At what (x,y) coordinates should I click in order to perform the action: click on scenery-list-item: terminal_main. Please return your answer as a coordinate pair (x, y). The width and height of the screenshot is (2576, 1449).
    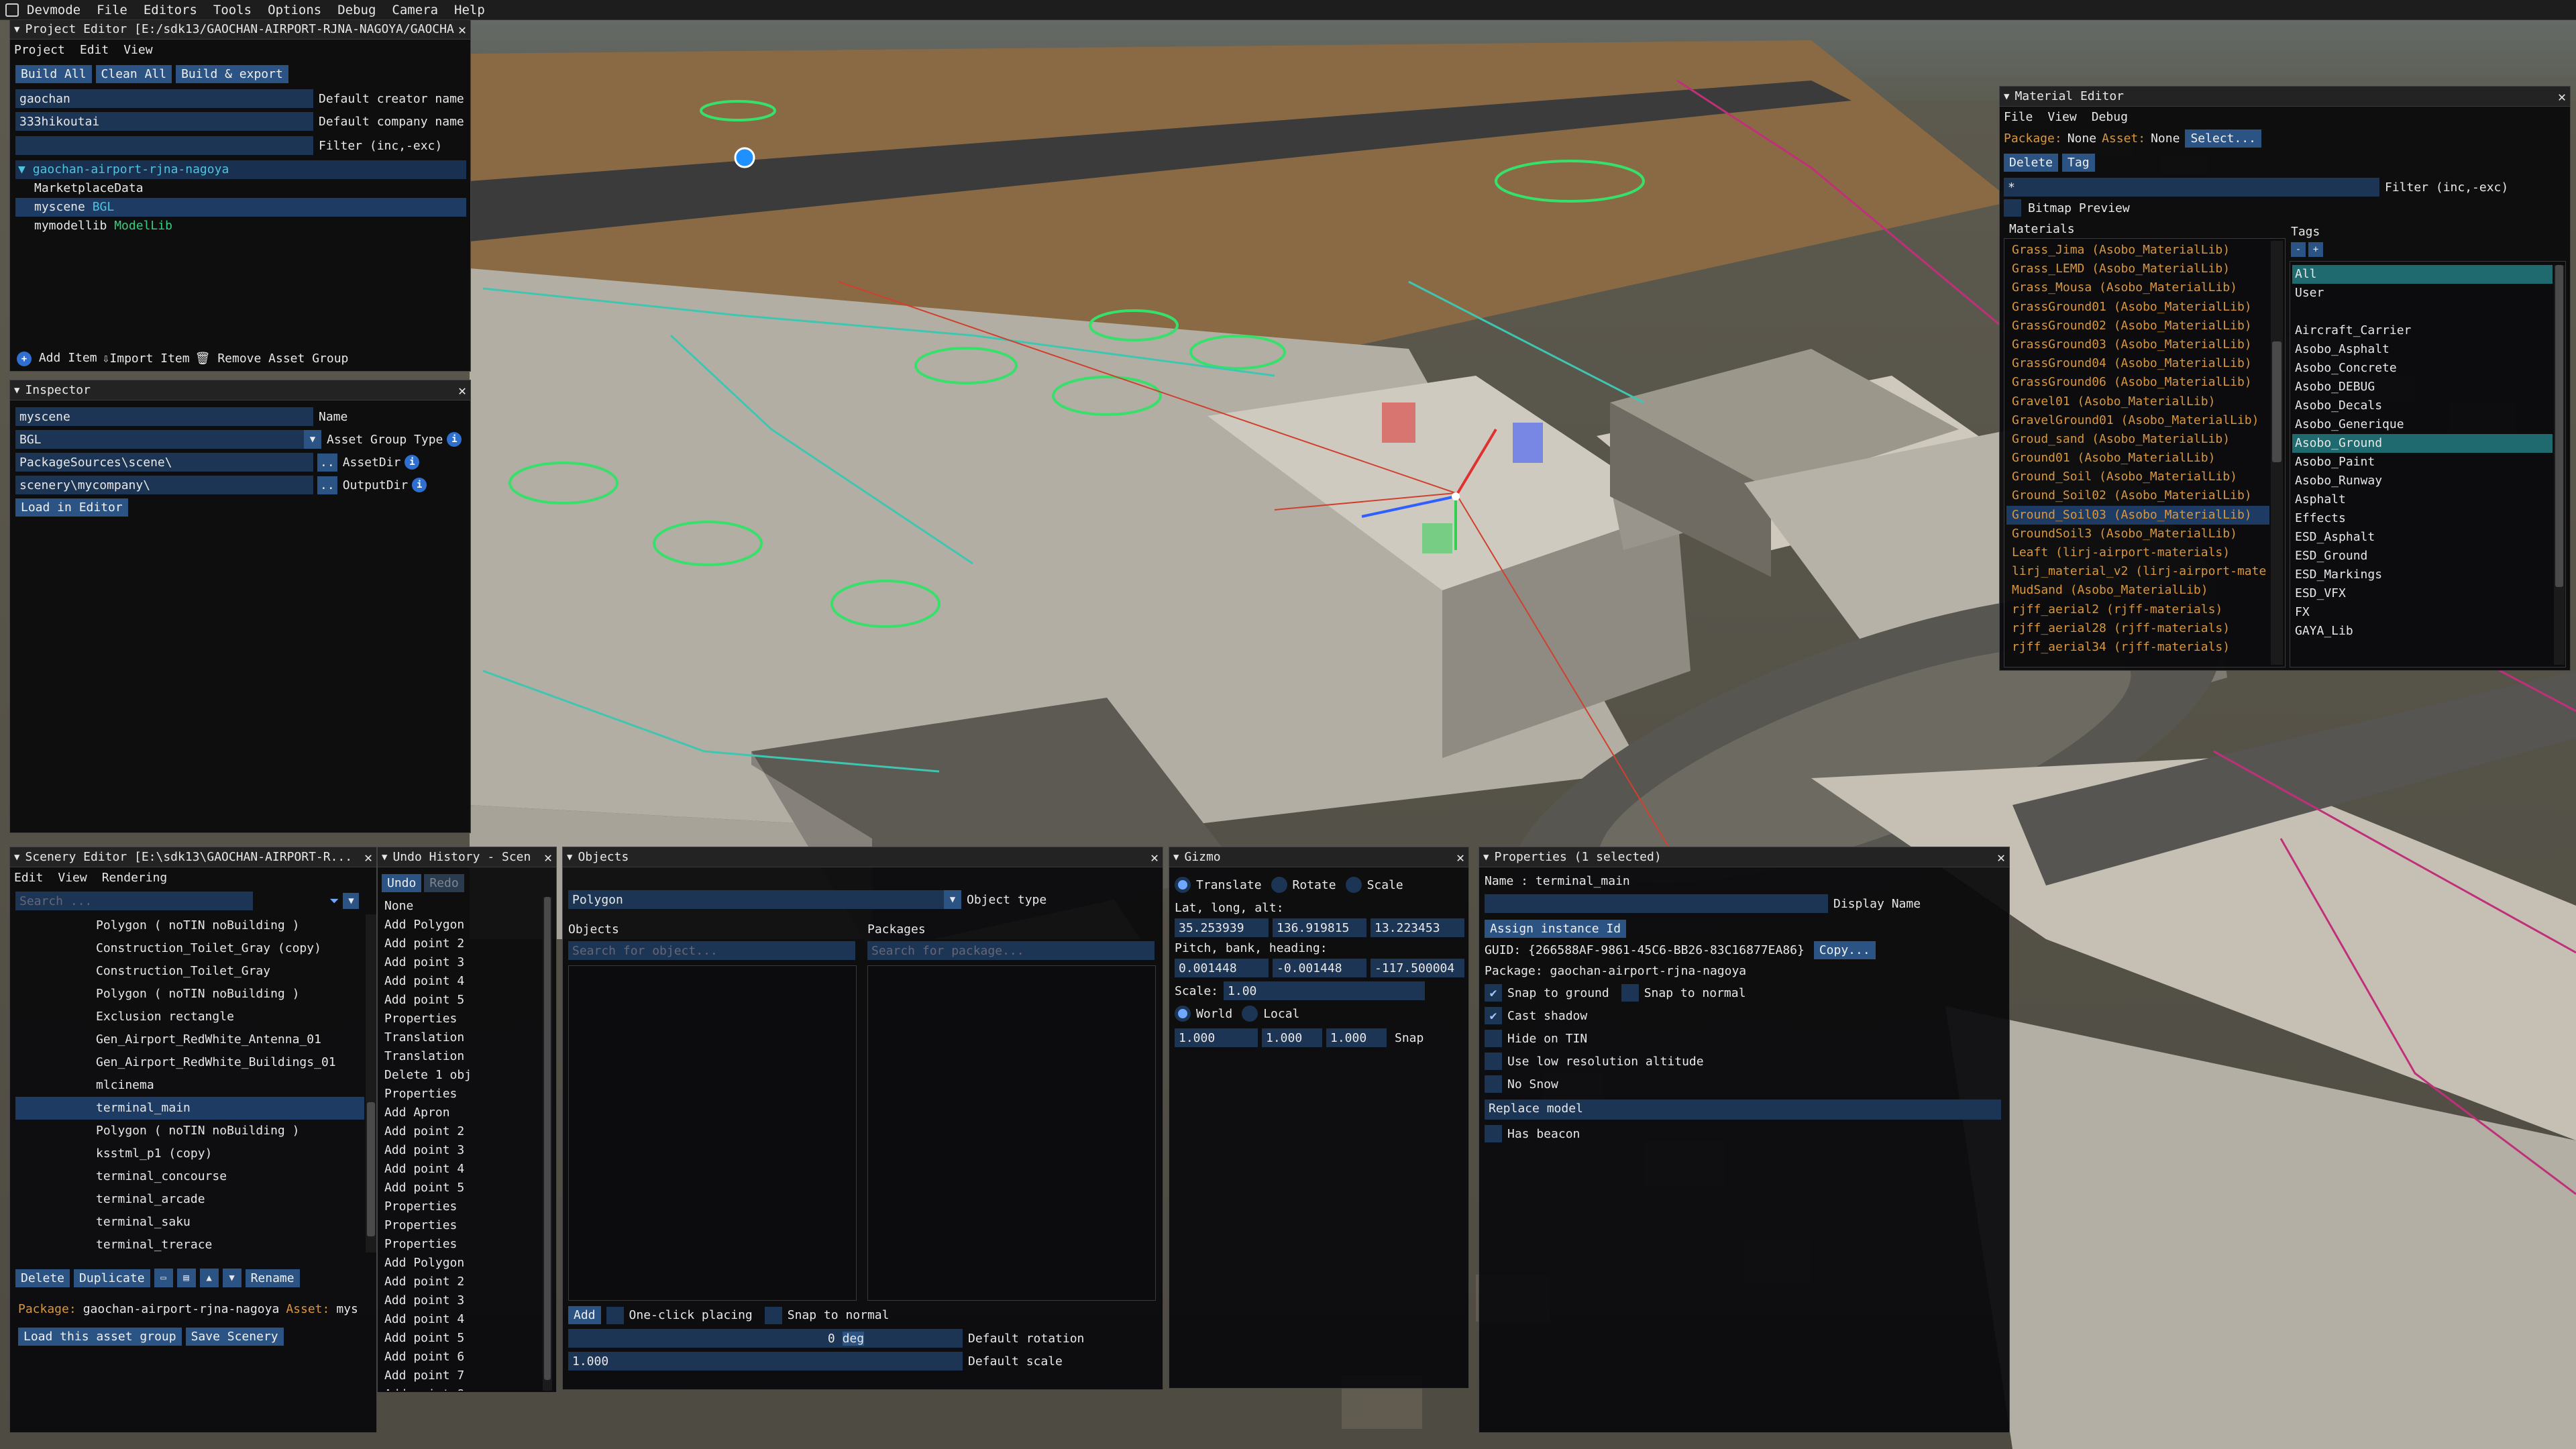
    Looking at the image, I should click on (189, 1108).